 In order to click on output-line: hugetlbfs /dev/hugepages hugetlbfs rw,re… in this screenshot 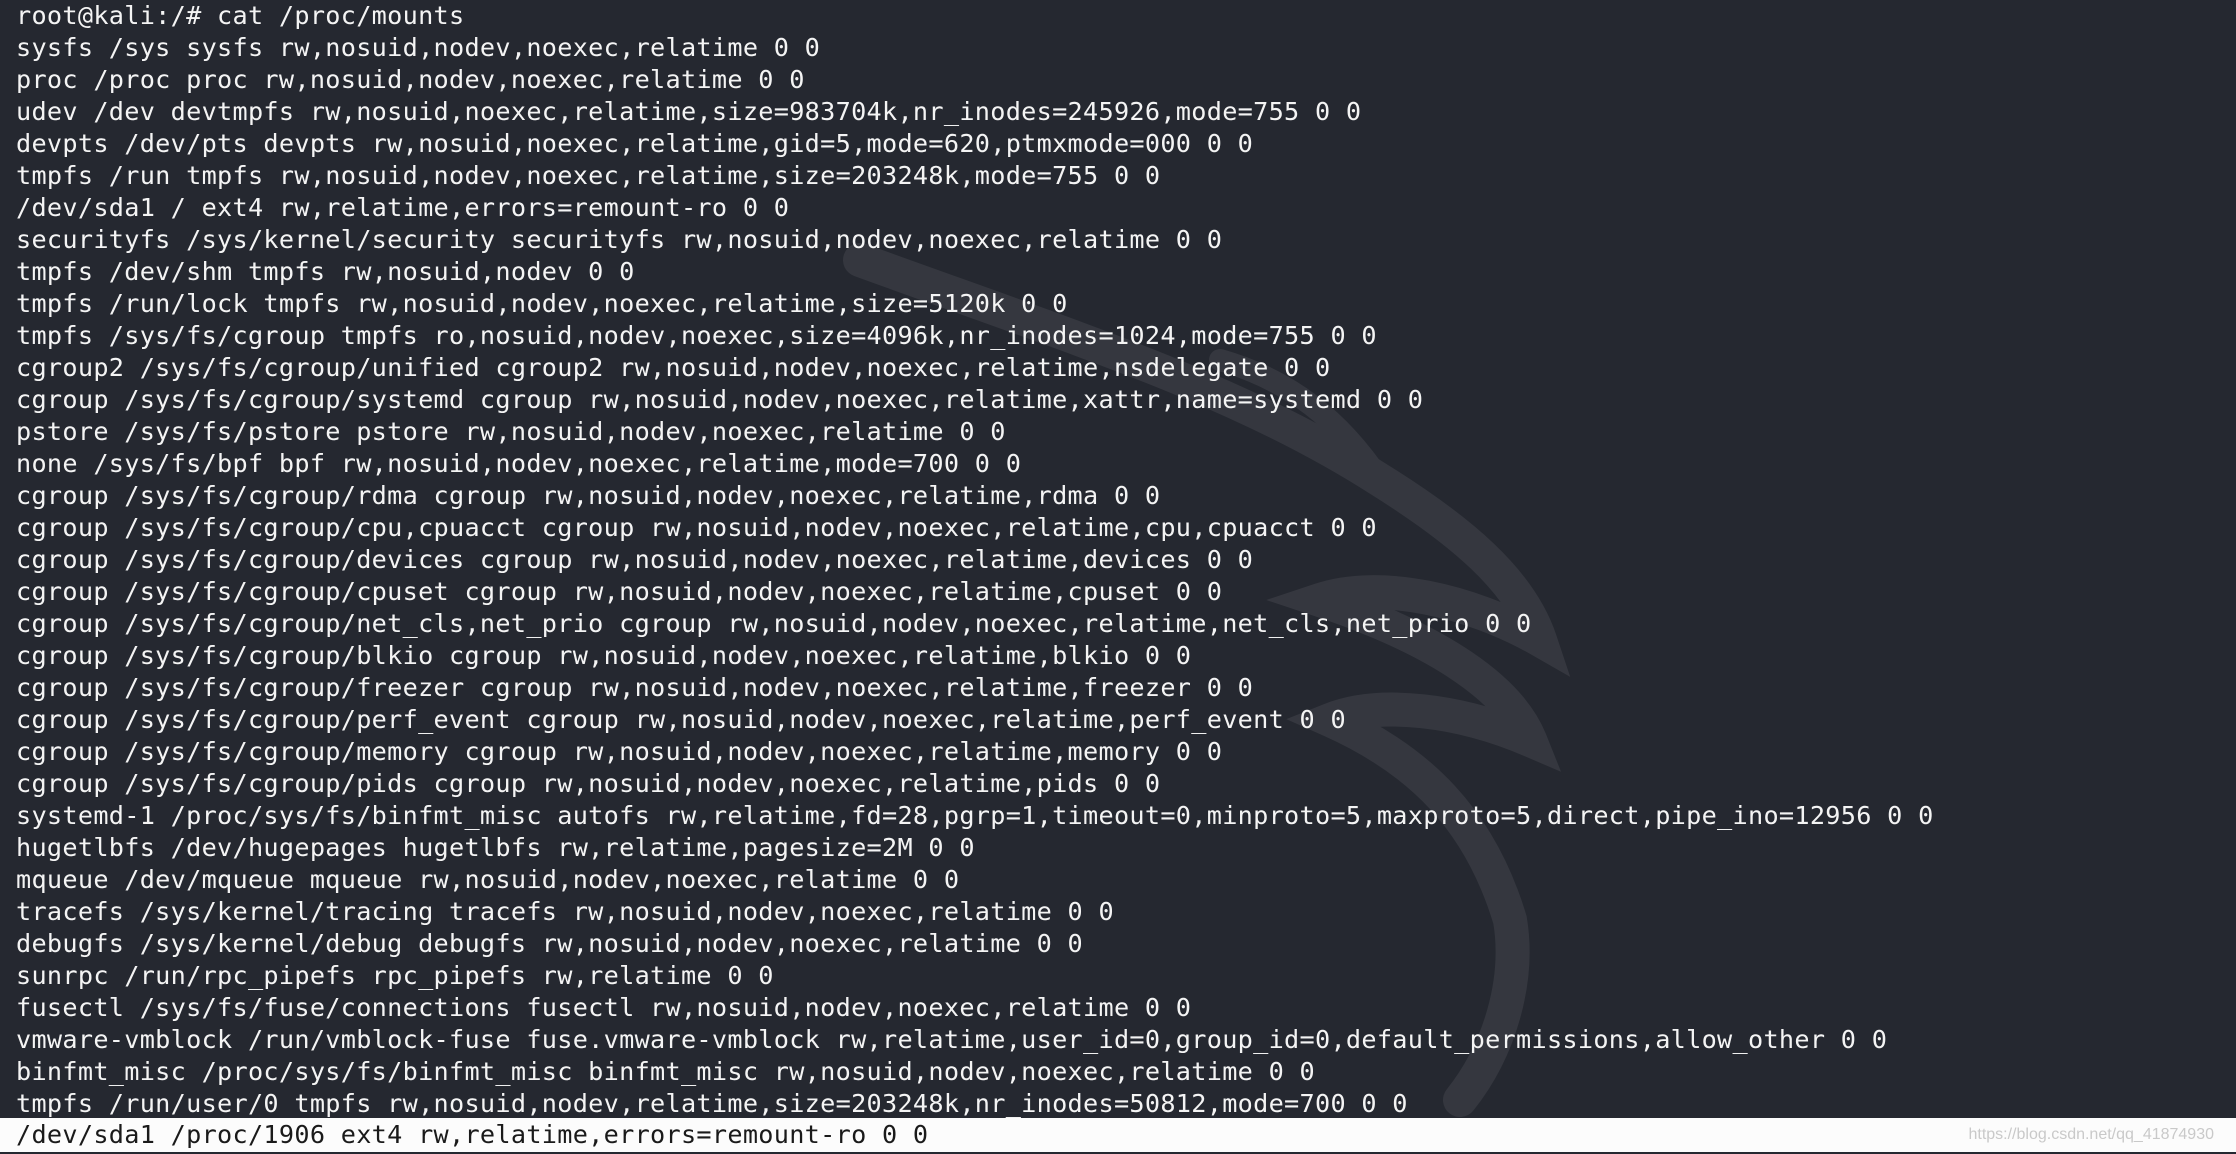, I will do `click(495, 847)`.